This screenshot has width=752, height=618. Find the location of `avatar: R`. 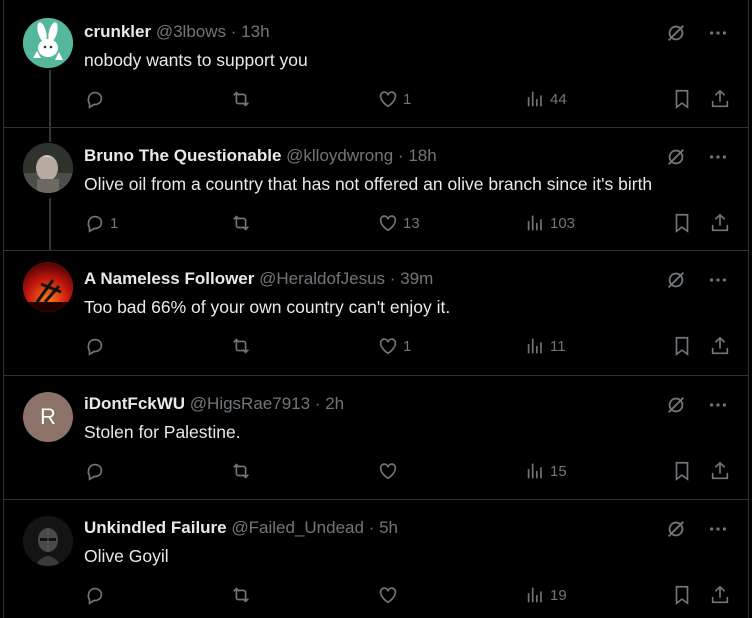

avatar: R is located at coordinates (48, 417).